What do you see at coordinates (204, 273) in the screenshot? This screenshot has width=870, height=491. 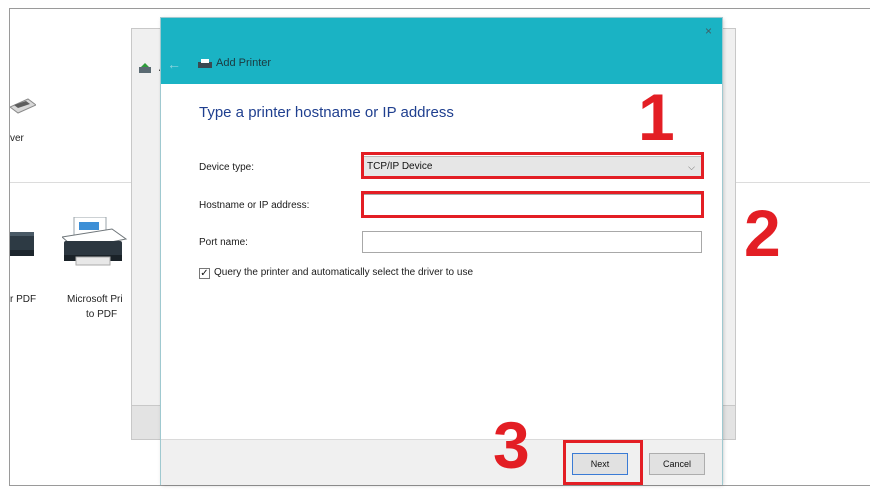 I see `query-printer-checkbox: ✓` at bounding box center [204, 273].